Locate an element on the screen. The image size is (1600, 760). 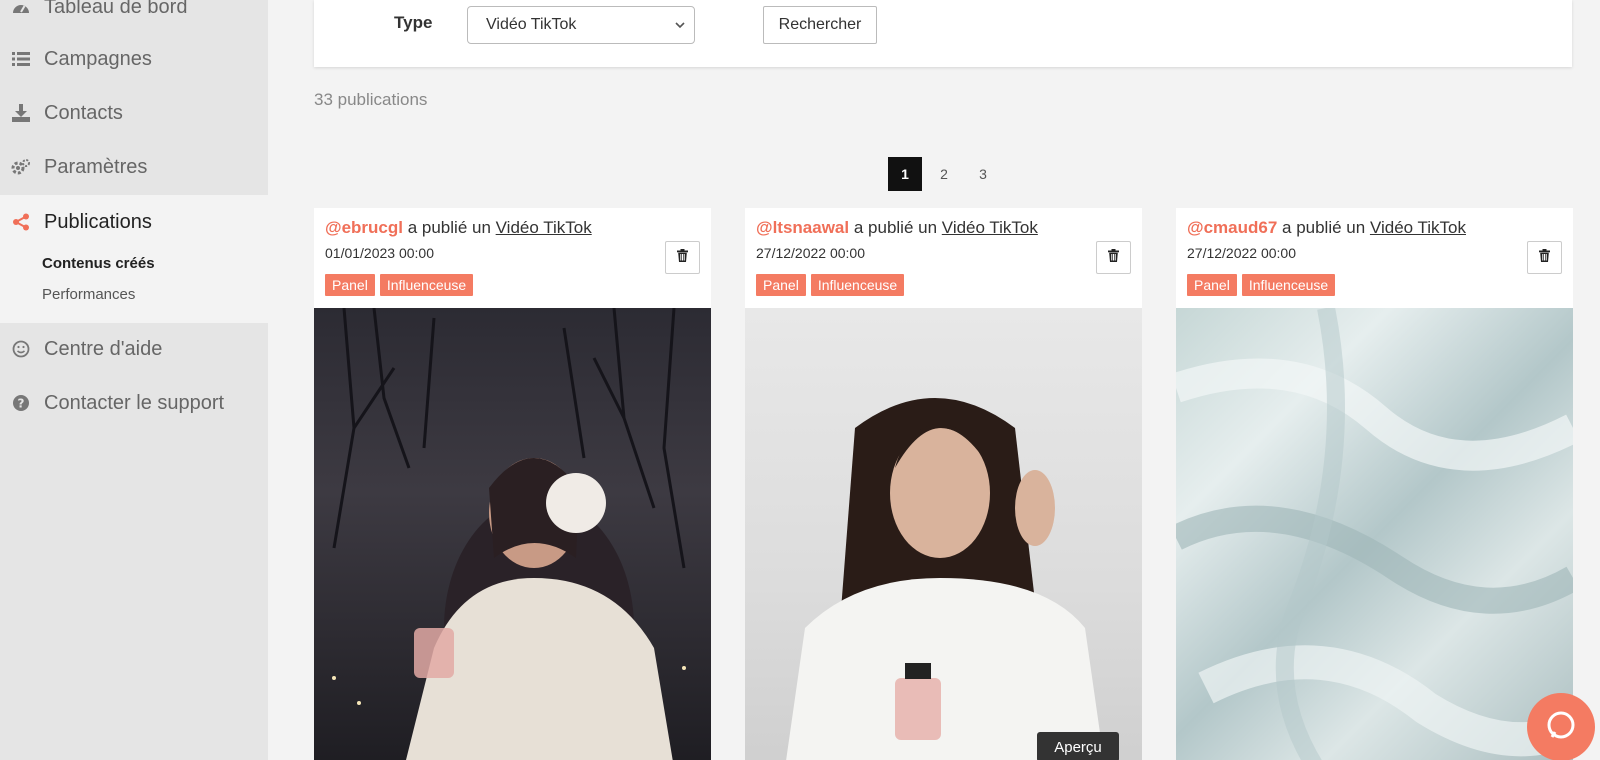
download-icon is located at coordinates (21, 113).